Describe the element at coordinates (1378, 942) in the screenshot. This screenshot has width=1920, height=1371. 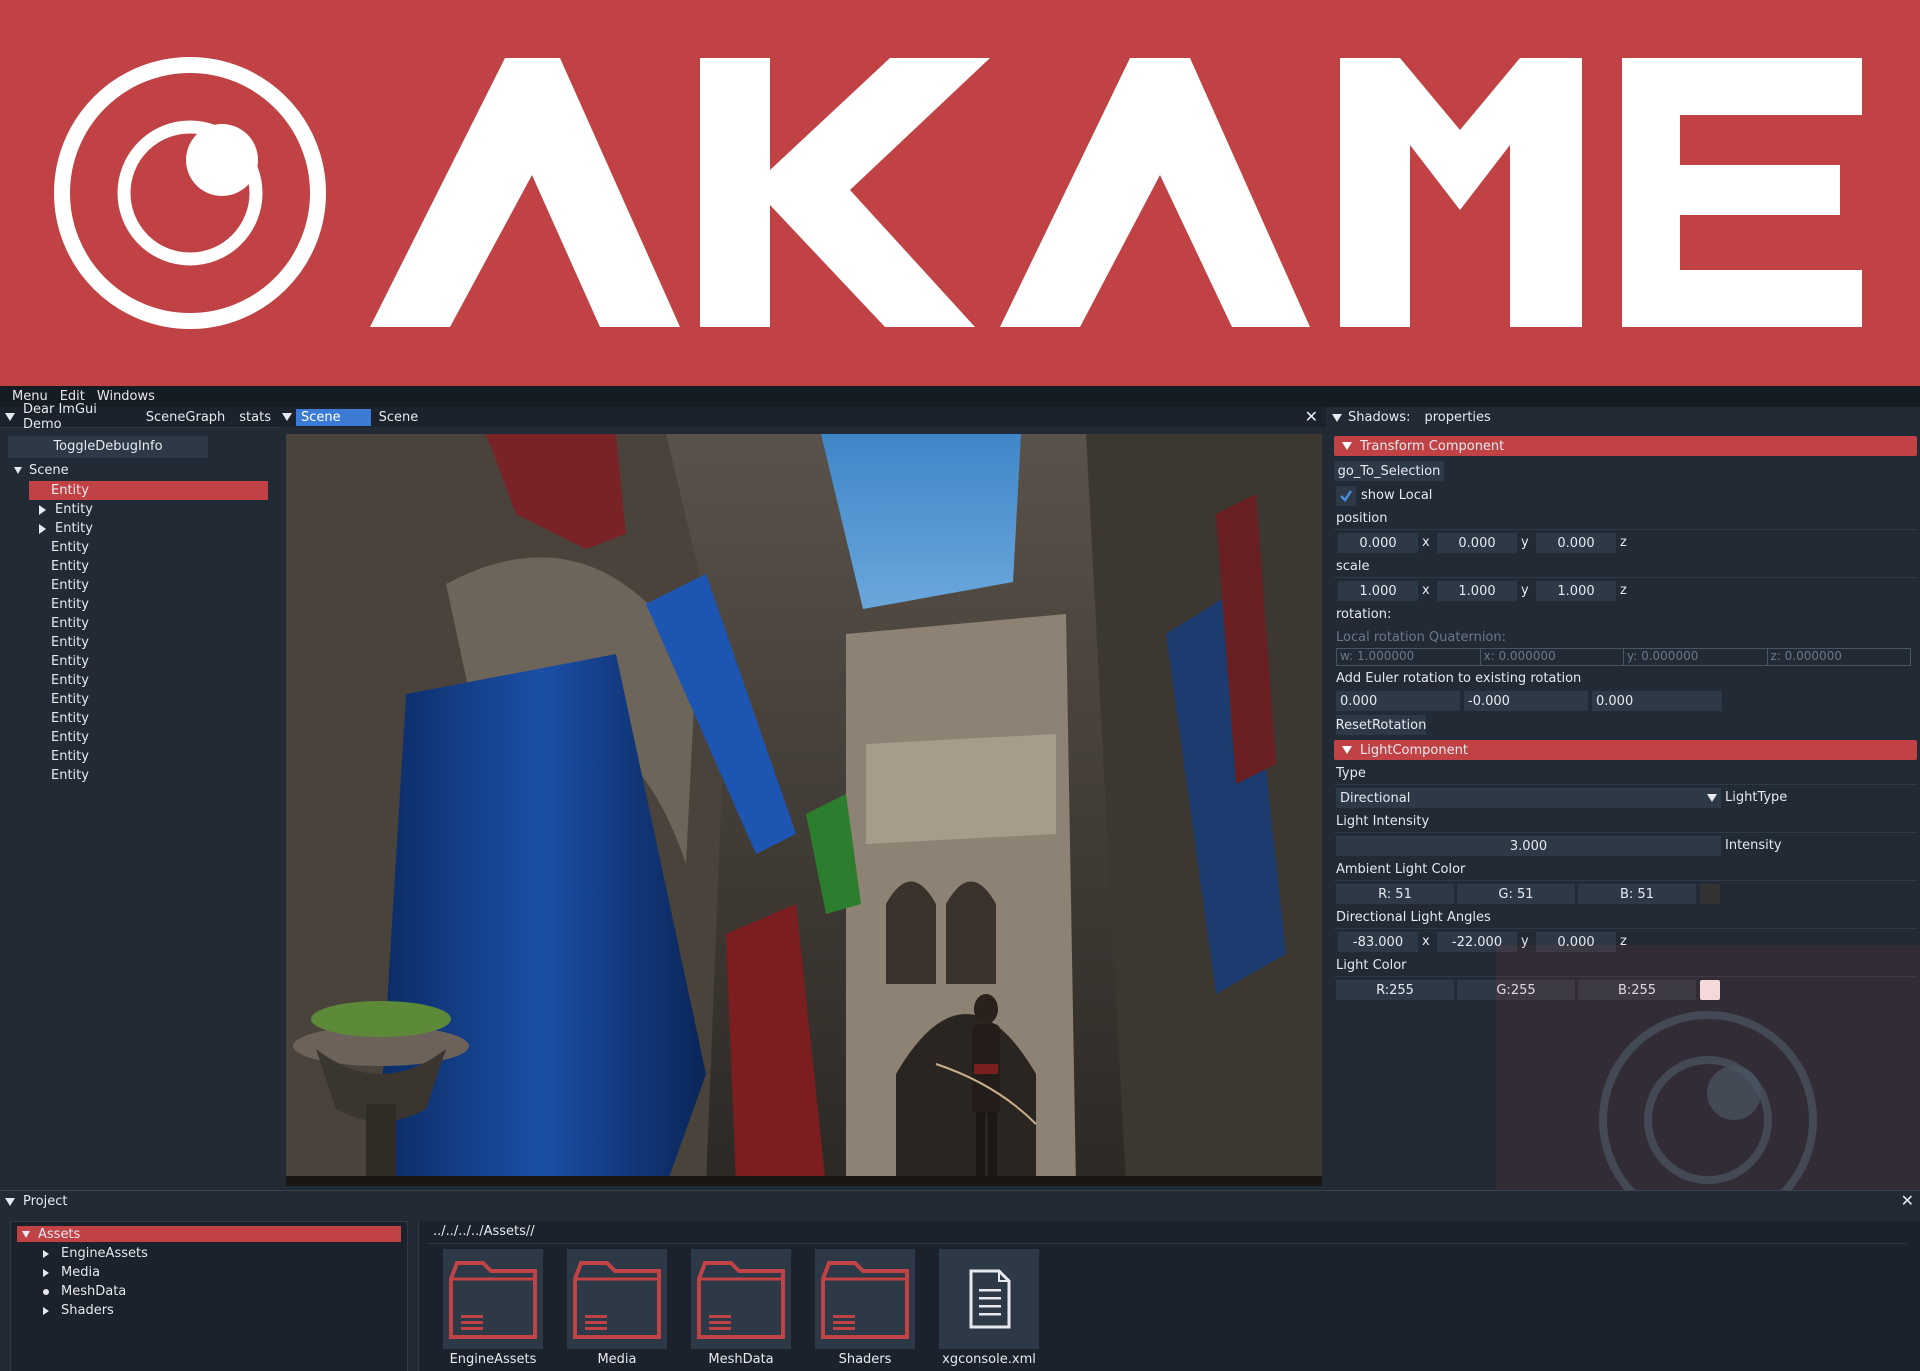
I see `angle-x-field: -83.000` at that location.